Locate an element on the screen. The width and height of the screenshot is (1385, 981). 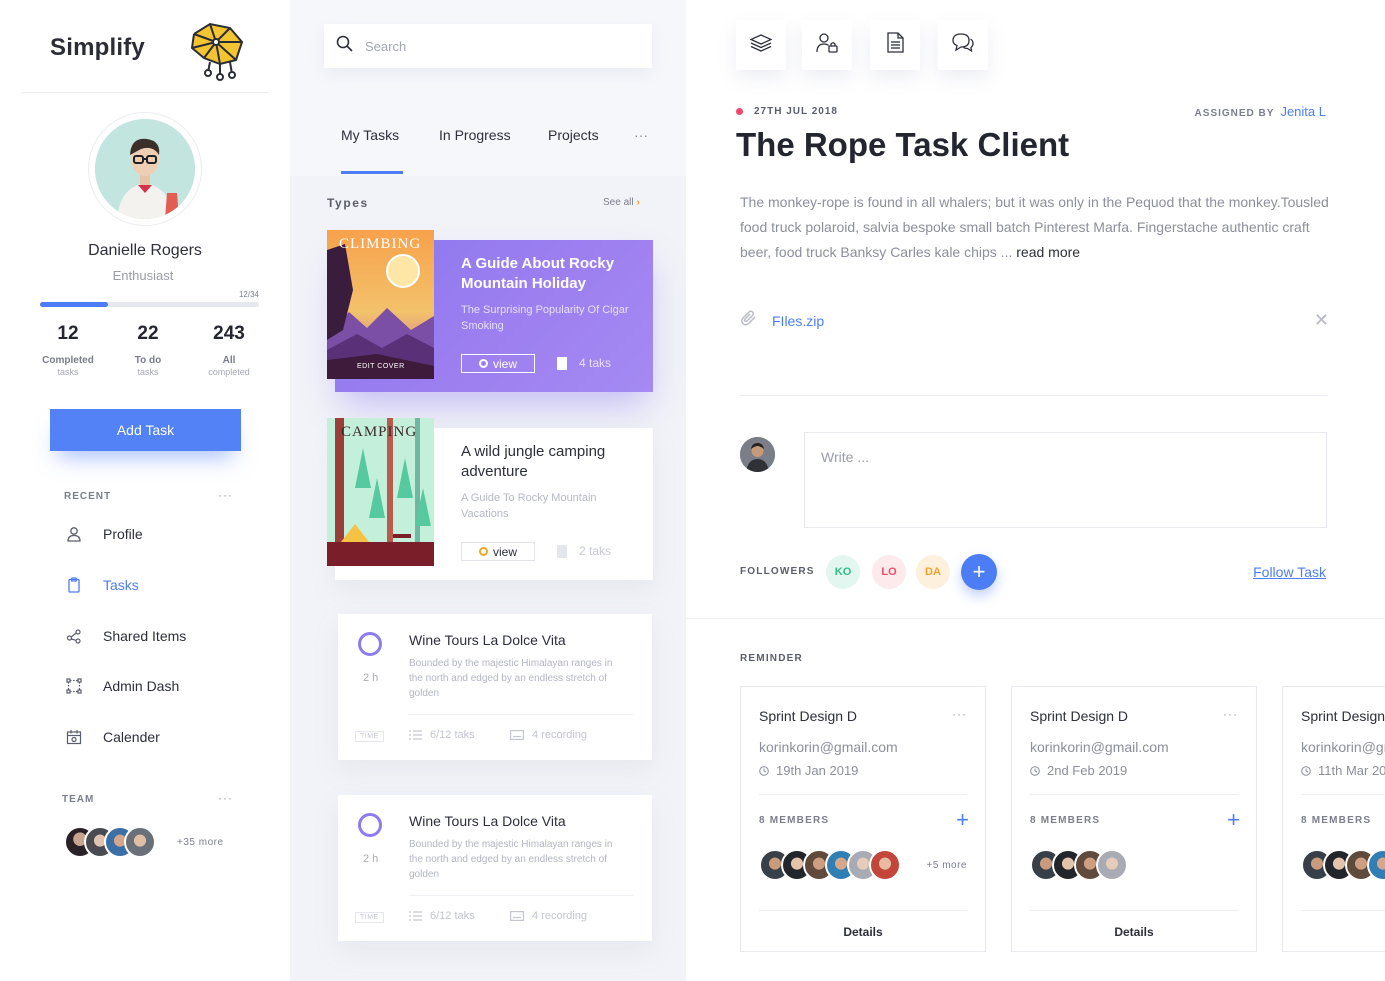
stat-sub: completed is located at coordinates (229, 372).